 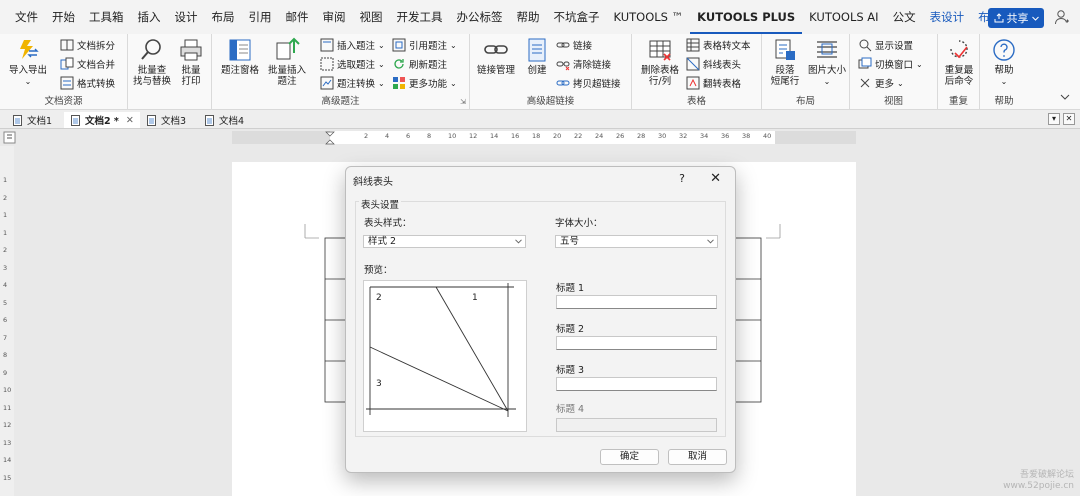 What do you see at coordinates (660, 62) in the screenshot?
I see `delete-rows-cols-button: 删除表格 行/列` at bounding box center [660, 62].